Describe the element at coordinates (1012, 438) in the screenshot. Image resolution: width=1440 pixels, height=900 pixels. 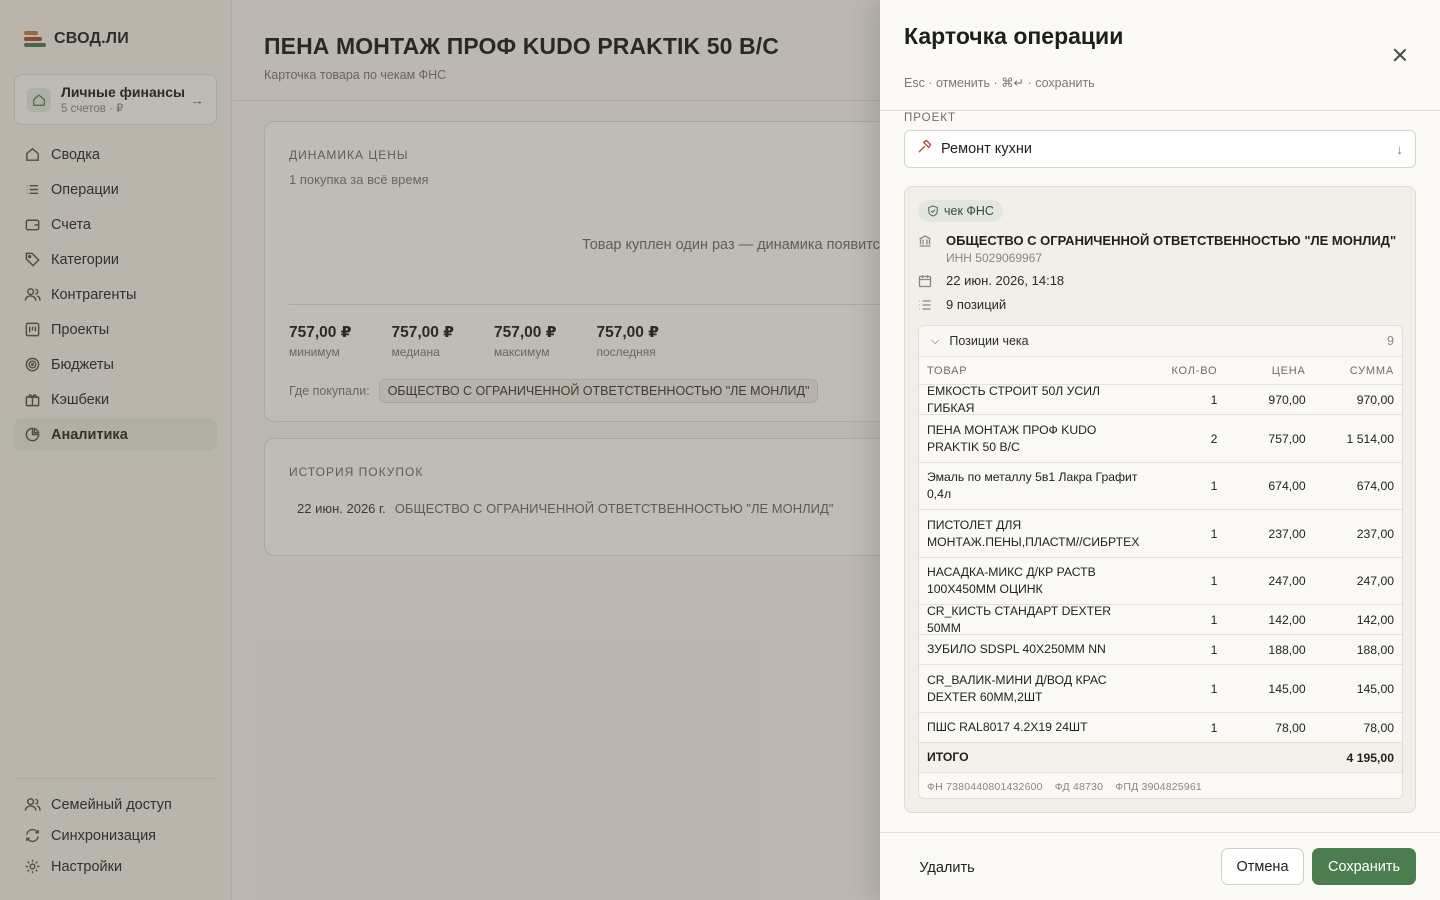
I see `item-name: ПЕНА МОНТАЖ ПРОФ KUDO PRAKTIK 50 В/С` at that location.